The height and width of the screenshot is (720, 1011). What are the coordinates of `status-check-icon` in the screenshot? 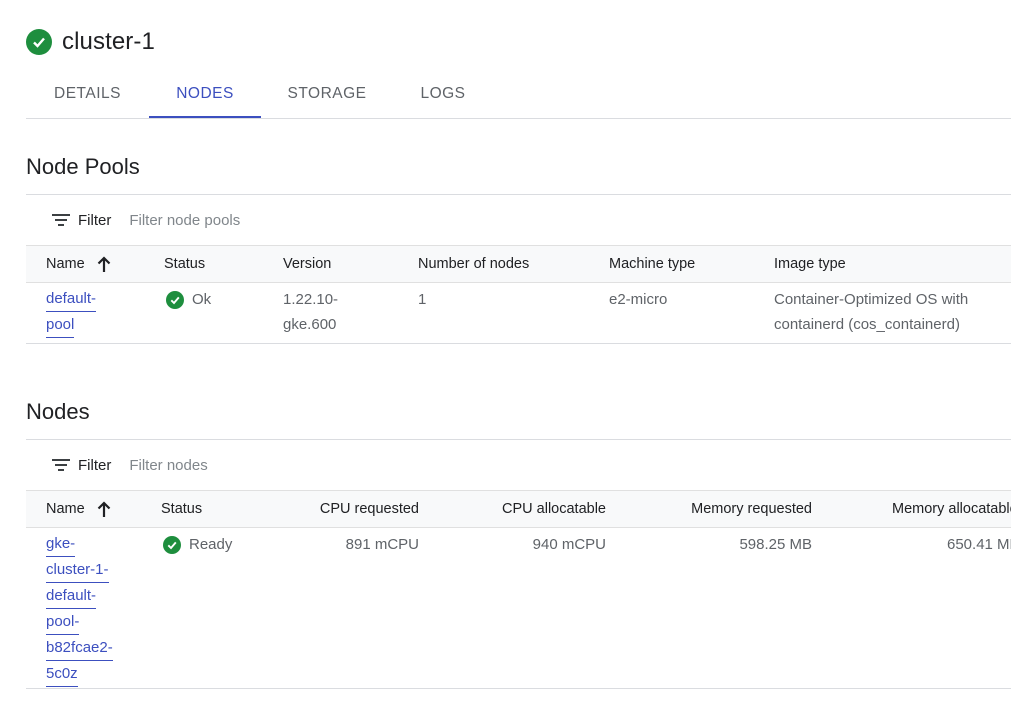 It's located at (39, 42).